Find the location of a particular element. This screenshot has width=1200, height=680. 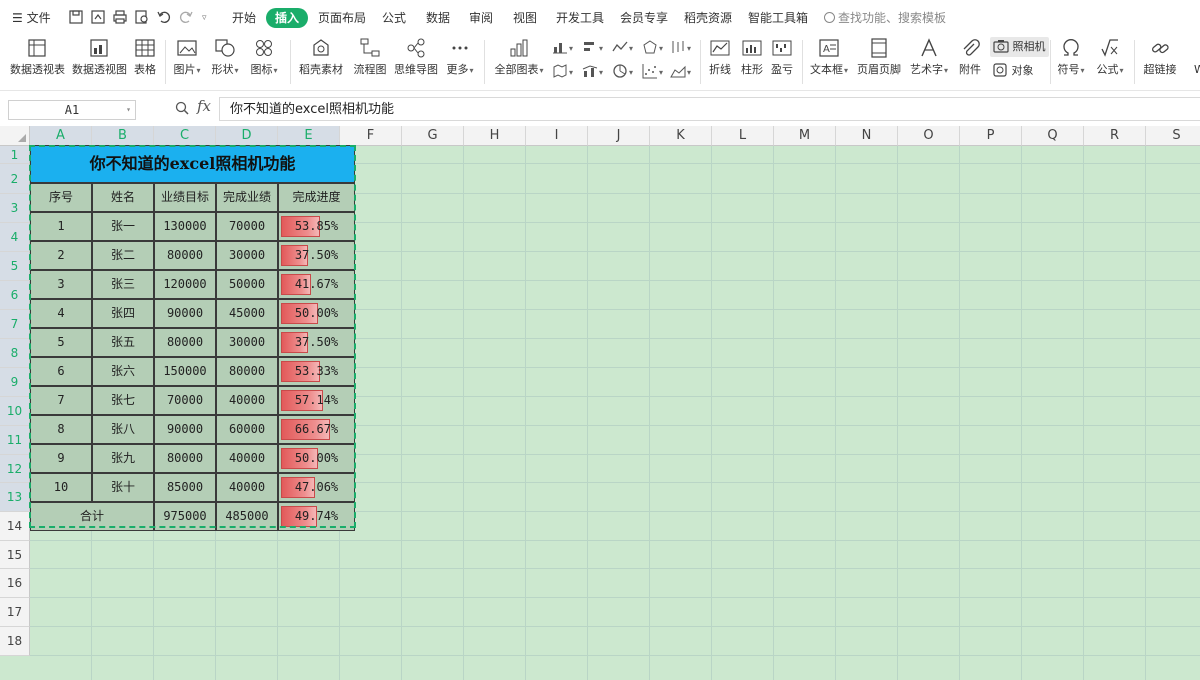

row-header-18: 18 is located at coordinates (15, 641).